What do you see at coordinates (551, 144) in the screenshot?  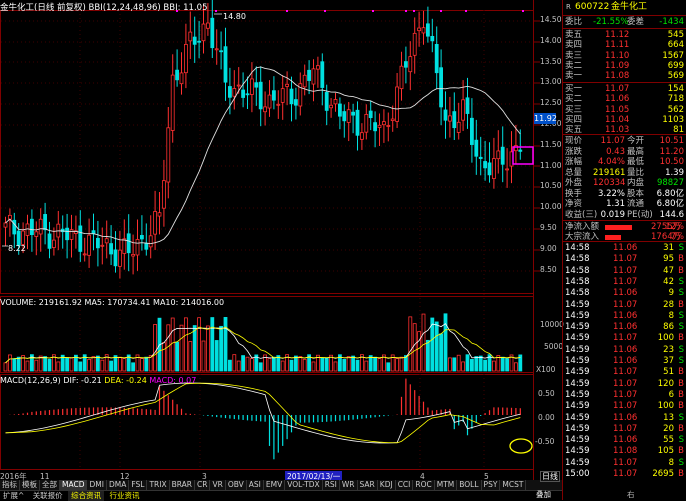 I see `price-axis-label: 11.50` at bounding box center [551, 144].